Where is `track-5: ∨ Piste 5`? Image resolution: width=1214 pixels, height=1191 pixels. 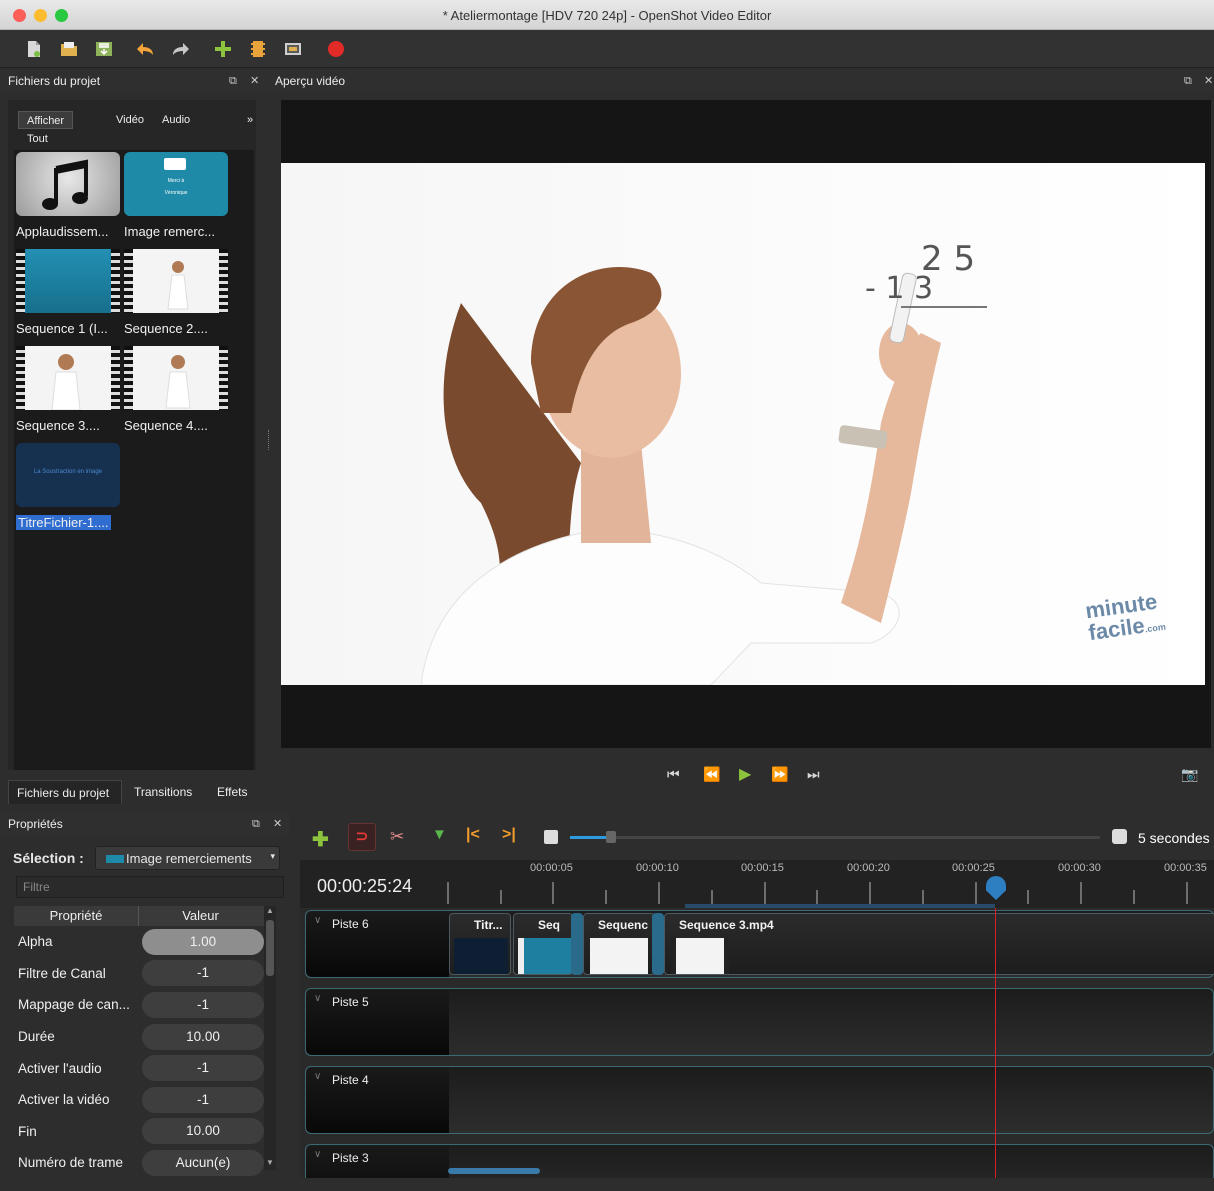 track-5: ∨ Piste 5 is located at coordinates (759, 1022).